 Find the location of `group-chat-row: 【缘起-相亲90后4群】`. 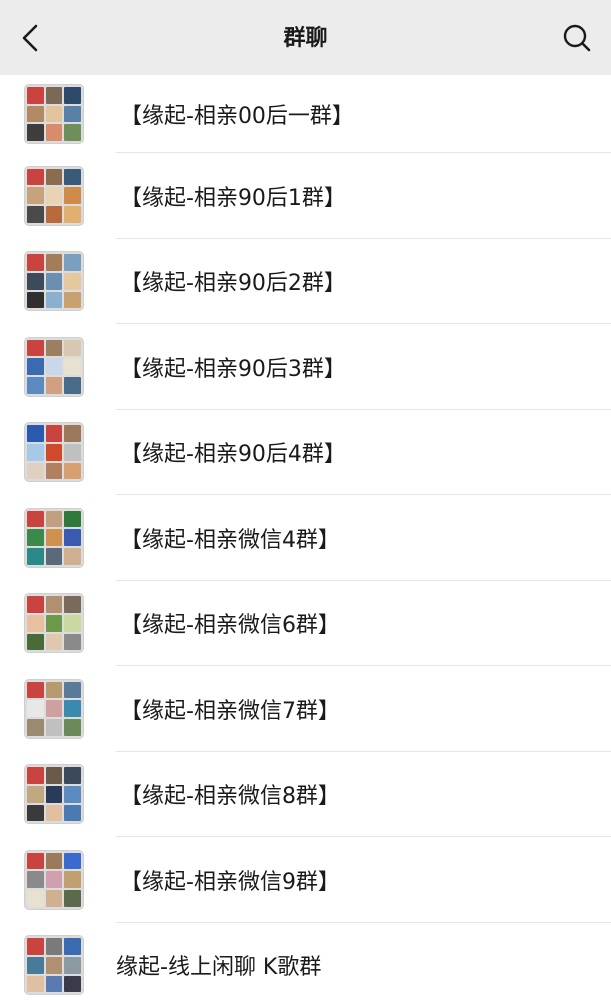

group-chat-row: 【缘起-相亲90后4群】 is located at coordinates (305, 452).